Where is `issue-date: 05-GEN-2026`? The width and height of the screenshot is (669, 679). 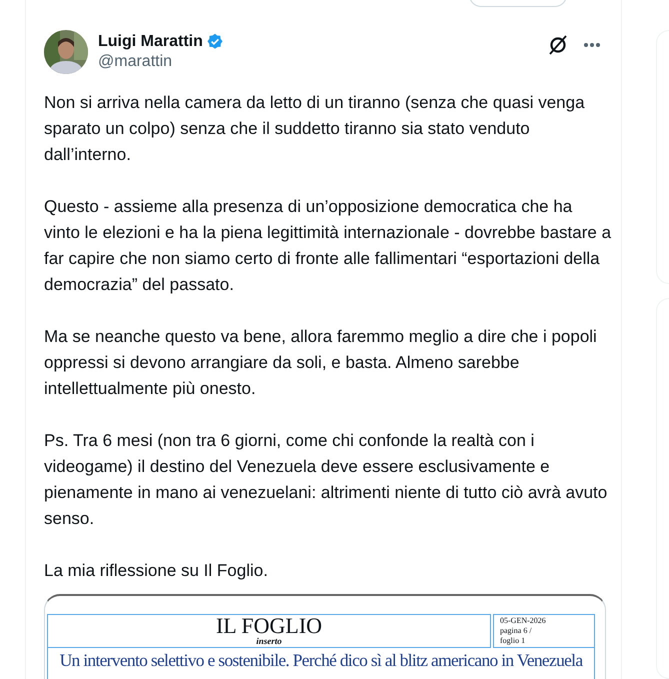 issue-date: 05-GEN-2026 is located at coordinates (523, 621).